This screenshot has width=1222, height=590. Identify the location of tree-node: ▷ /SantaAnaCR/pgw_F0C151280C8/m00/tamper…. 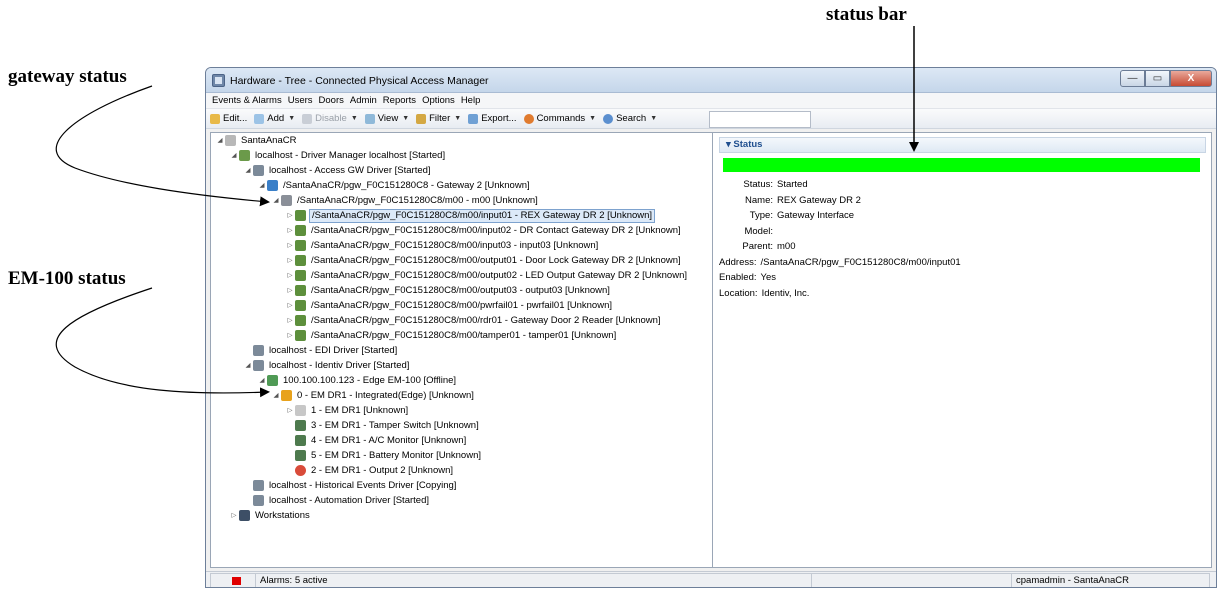
(451, 335).